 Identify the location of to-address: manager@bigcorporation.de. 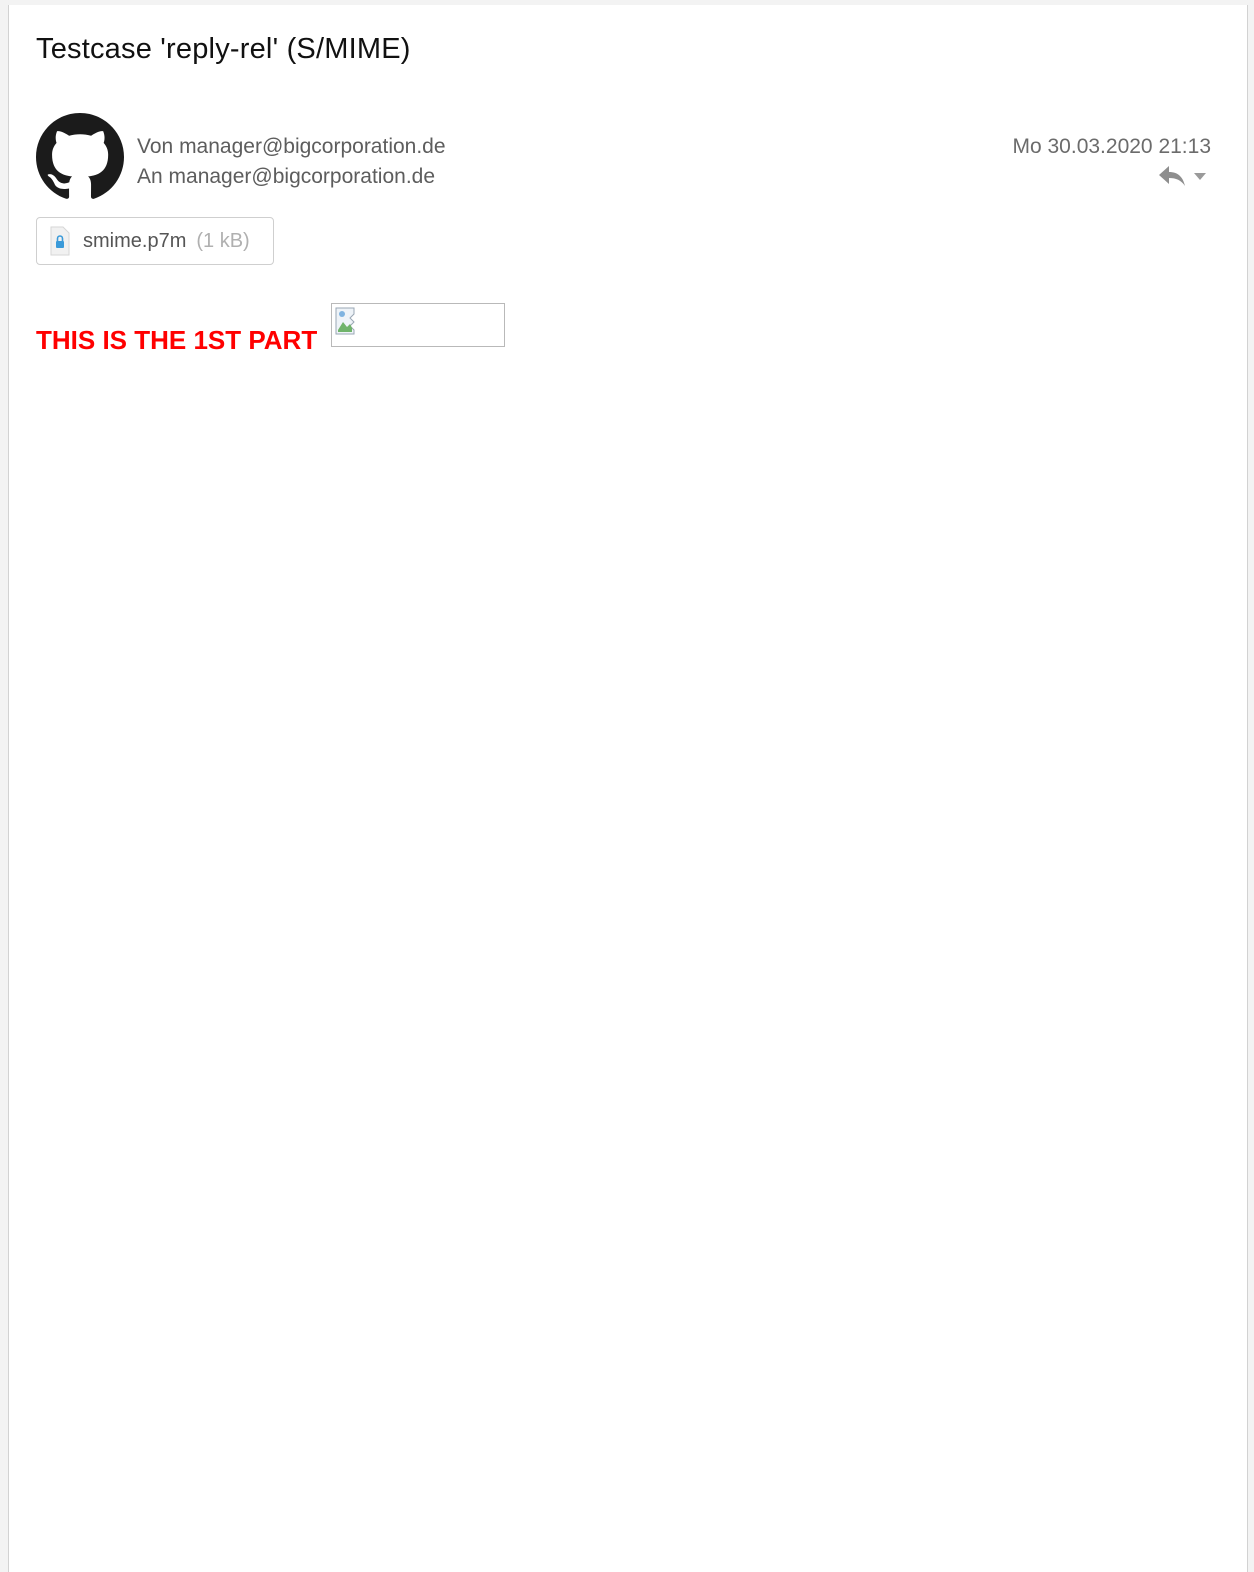
(302, 176).